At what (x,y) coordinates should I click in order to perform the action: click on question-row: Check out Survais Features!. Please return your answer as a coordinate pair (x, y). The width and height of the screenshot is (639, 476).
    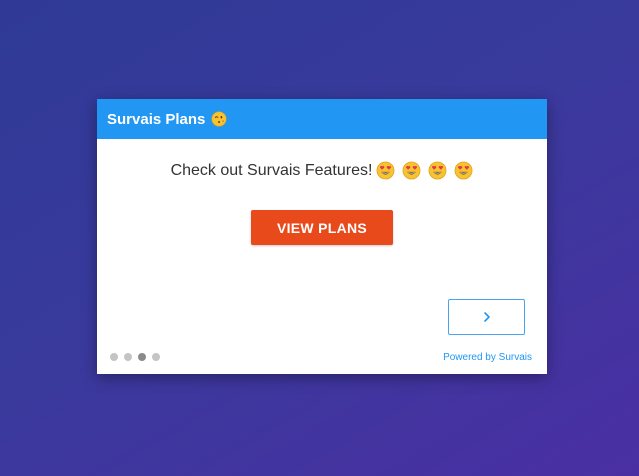
    Looking at the image, I should click on (322, 170).